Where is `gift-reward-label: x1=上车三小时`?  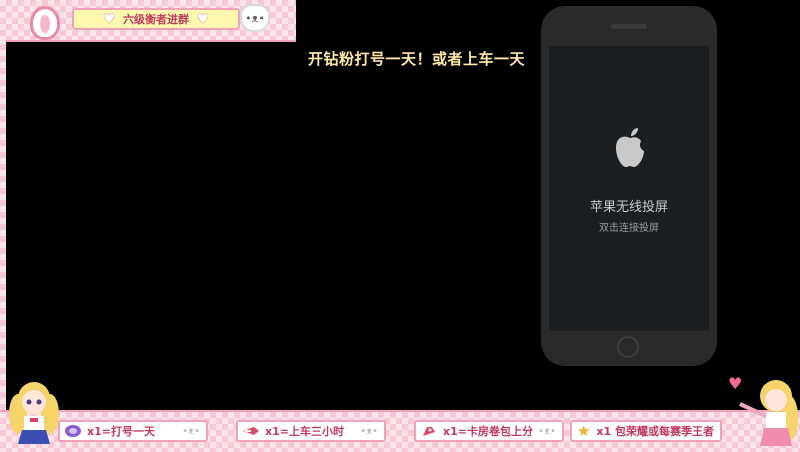 gift-reward-label: x1=上车三小时 is located at coordinates (304, 431).